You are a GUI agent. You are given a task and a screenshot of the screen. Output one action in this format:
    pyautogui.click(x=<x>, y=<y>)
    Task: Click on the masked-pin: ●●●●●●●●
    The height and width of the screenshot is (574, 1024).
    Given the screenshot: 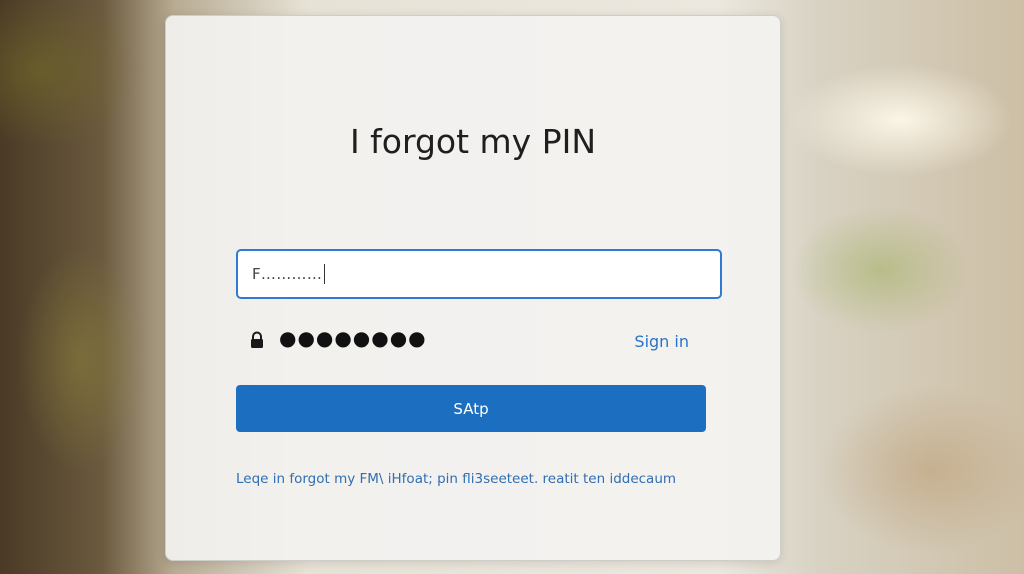 What is the action you would take?
    pyautogui.click(x=353, y=338)
    